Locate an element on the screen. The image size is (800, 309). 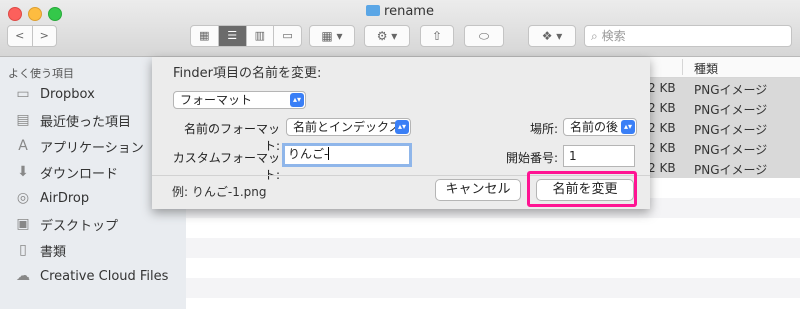
view-mode-segment: ▦ ☰ ▥ ▭ is located at coordinates (246, 36).